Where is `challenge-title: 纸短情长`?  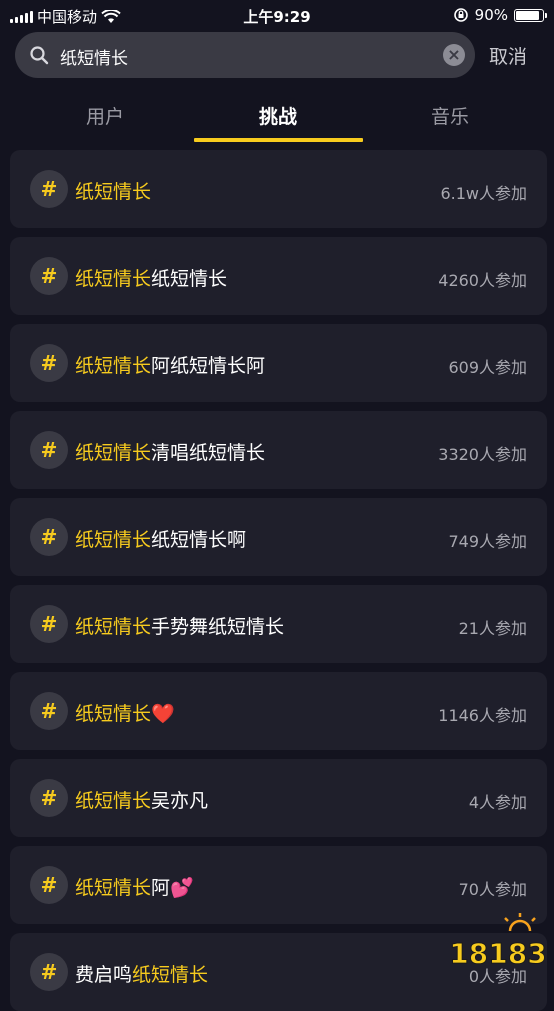
challenge-title: 纸短情长 is located at coordinates (113, 190).